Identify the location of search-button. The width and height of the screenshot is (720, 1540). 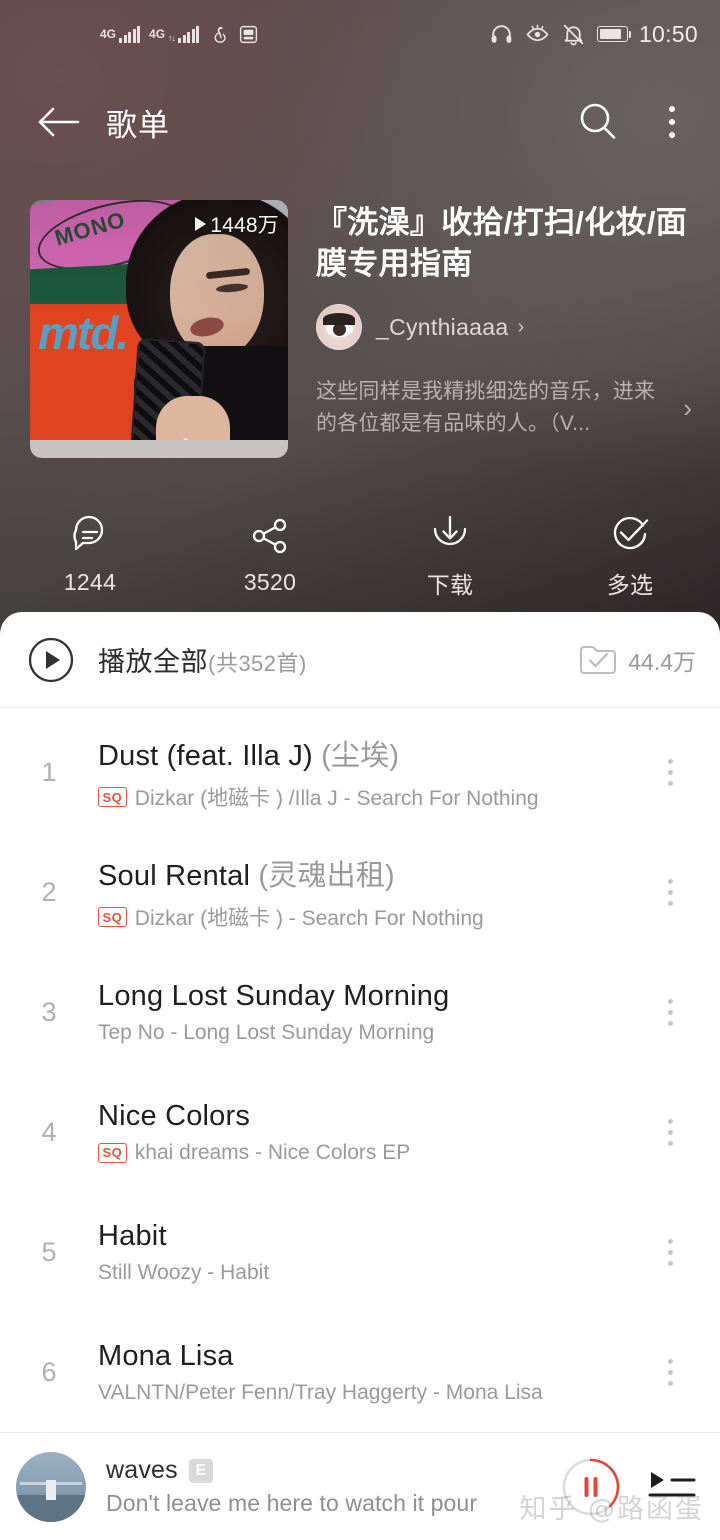
(598, 122).